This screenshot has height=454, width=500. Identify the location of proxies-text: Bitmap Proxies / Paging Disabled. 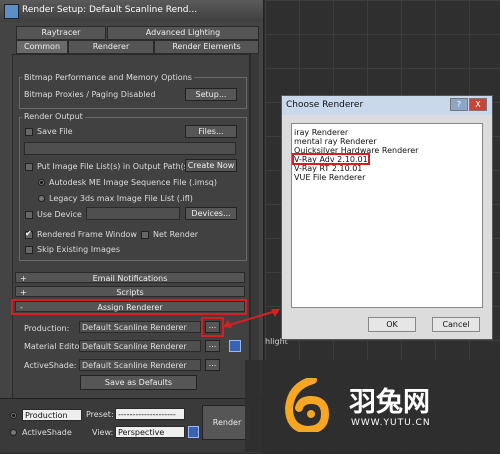
(90, 94).